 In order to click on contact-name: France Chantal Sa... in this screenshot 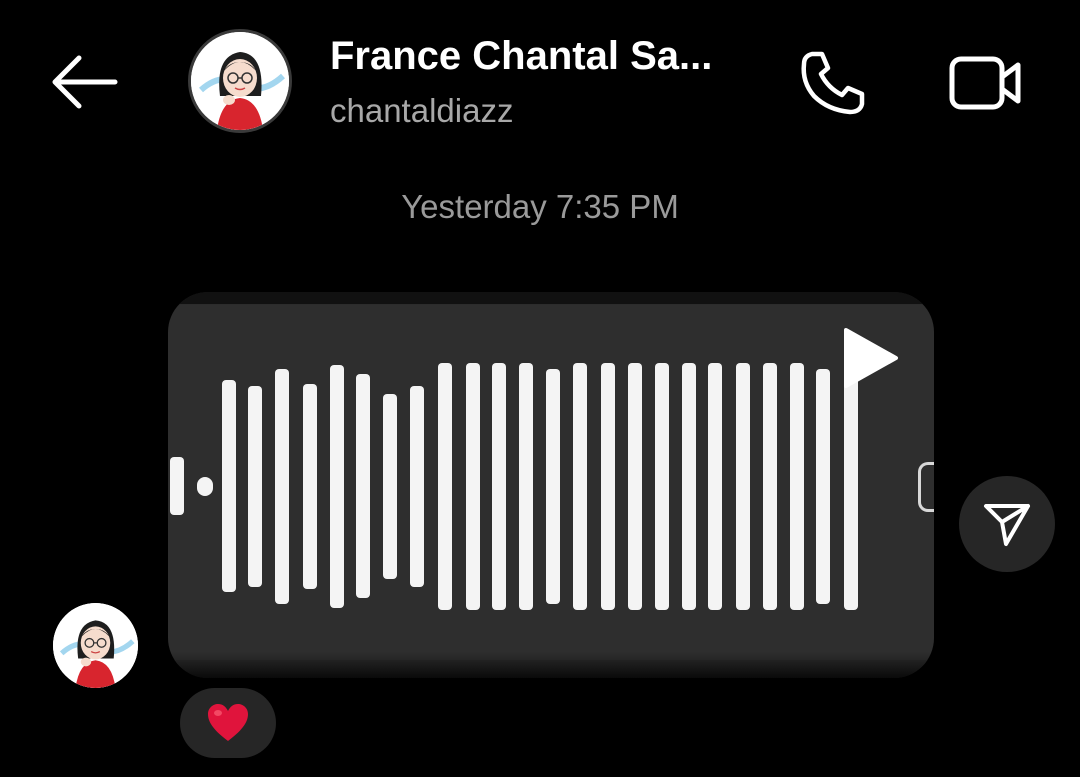, I will do `click(520, 56)`.